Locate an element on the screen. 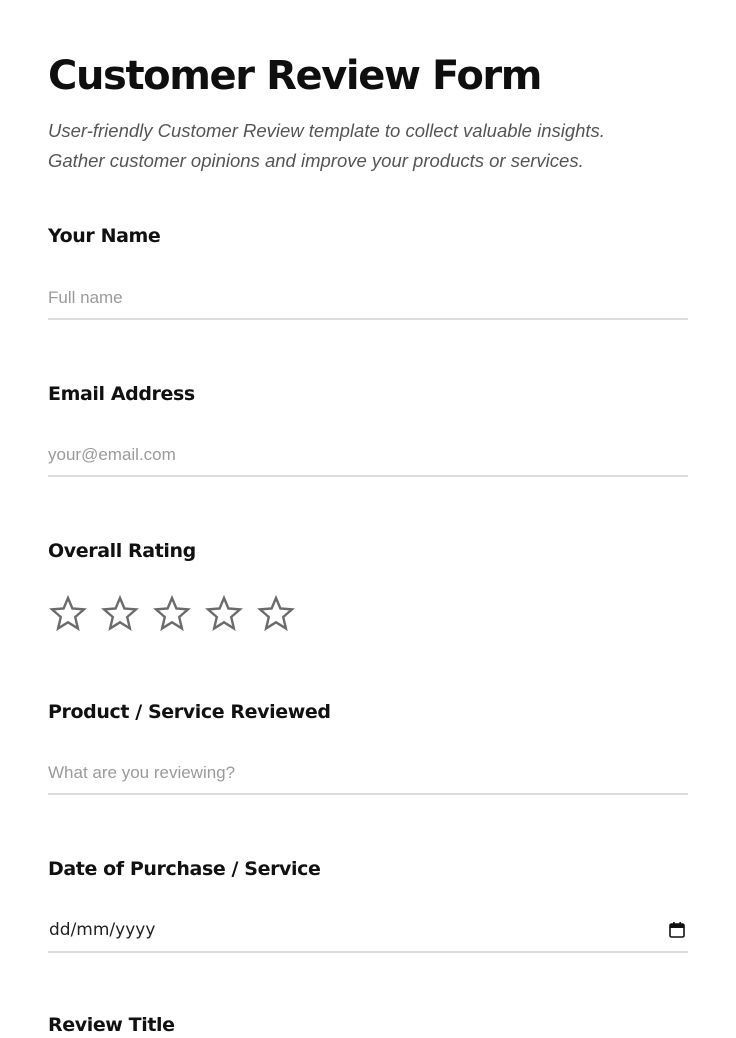 The height and width of the screenshot is (1038, 736). rating-field-group: Overall Rating is located at coordinates (368, 584).